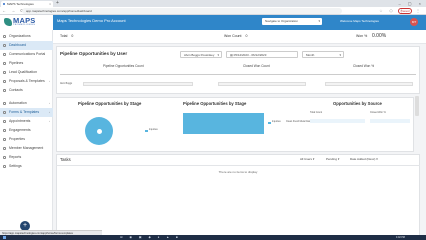  Describe the element at coordinates (26, 112) in the screenshot. I see `sidebar-item-forms-templates: Forms & Templates ›` at that location.